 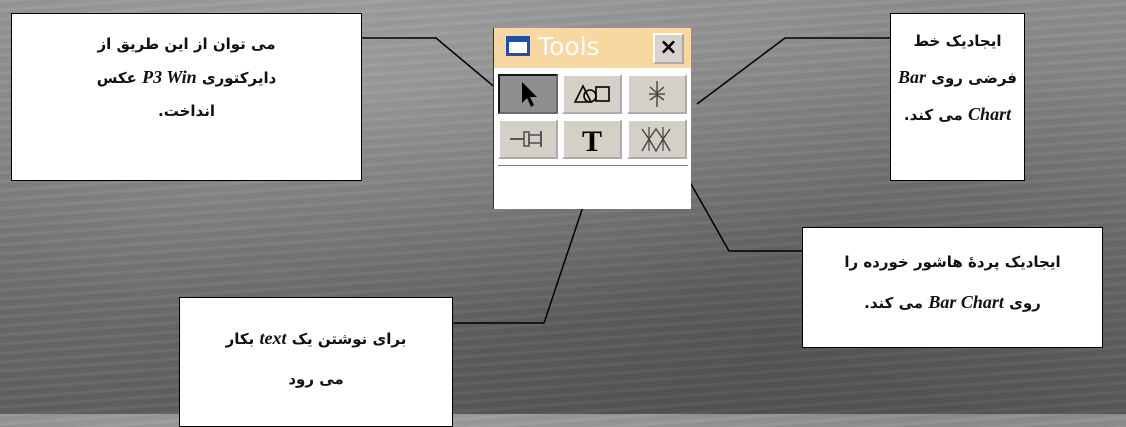 What do you see at coordinates (1025, 303) in the screenshot?
I see `callout-hatch-line2-before: روی` at bounding box center [1025, 303].